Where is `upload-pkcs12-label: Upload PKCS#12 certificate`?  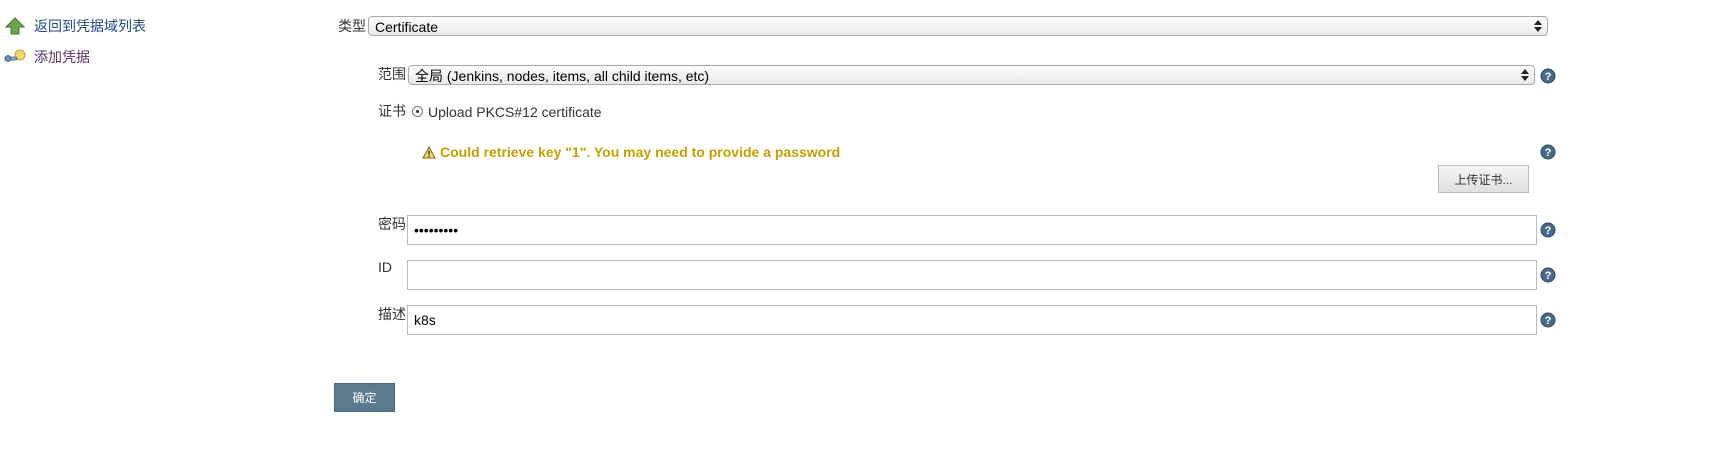 upload-pkcs12-label: Upload PKCS#12 certificate is located at coordinates (515, 112).